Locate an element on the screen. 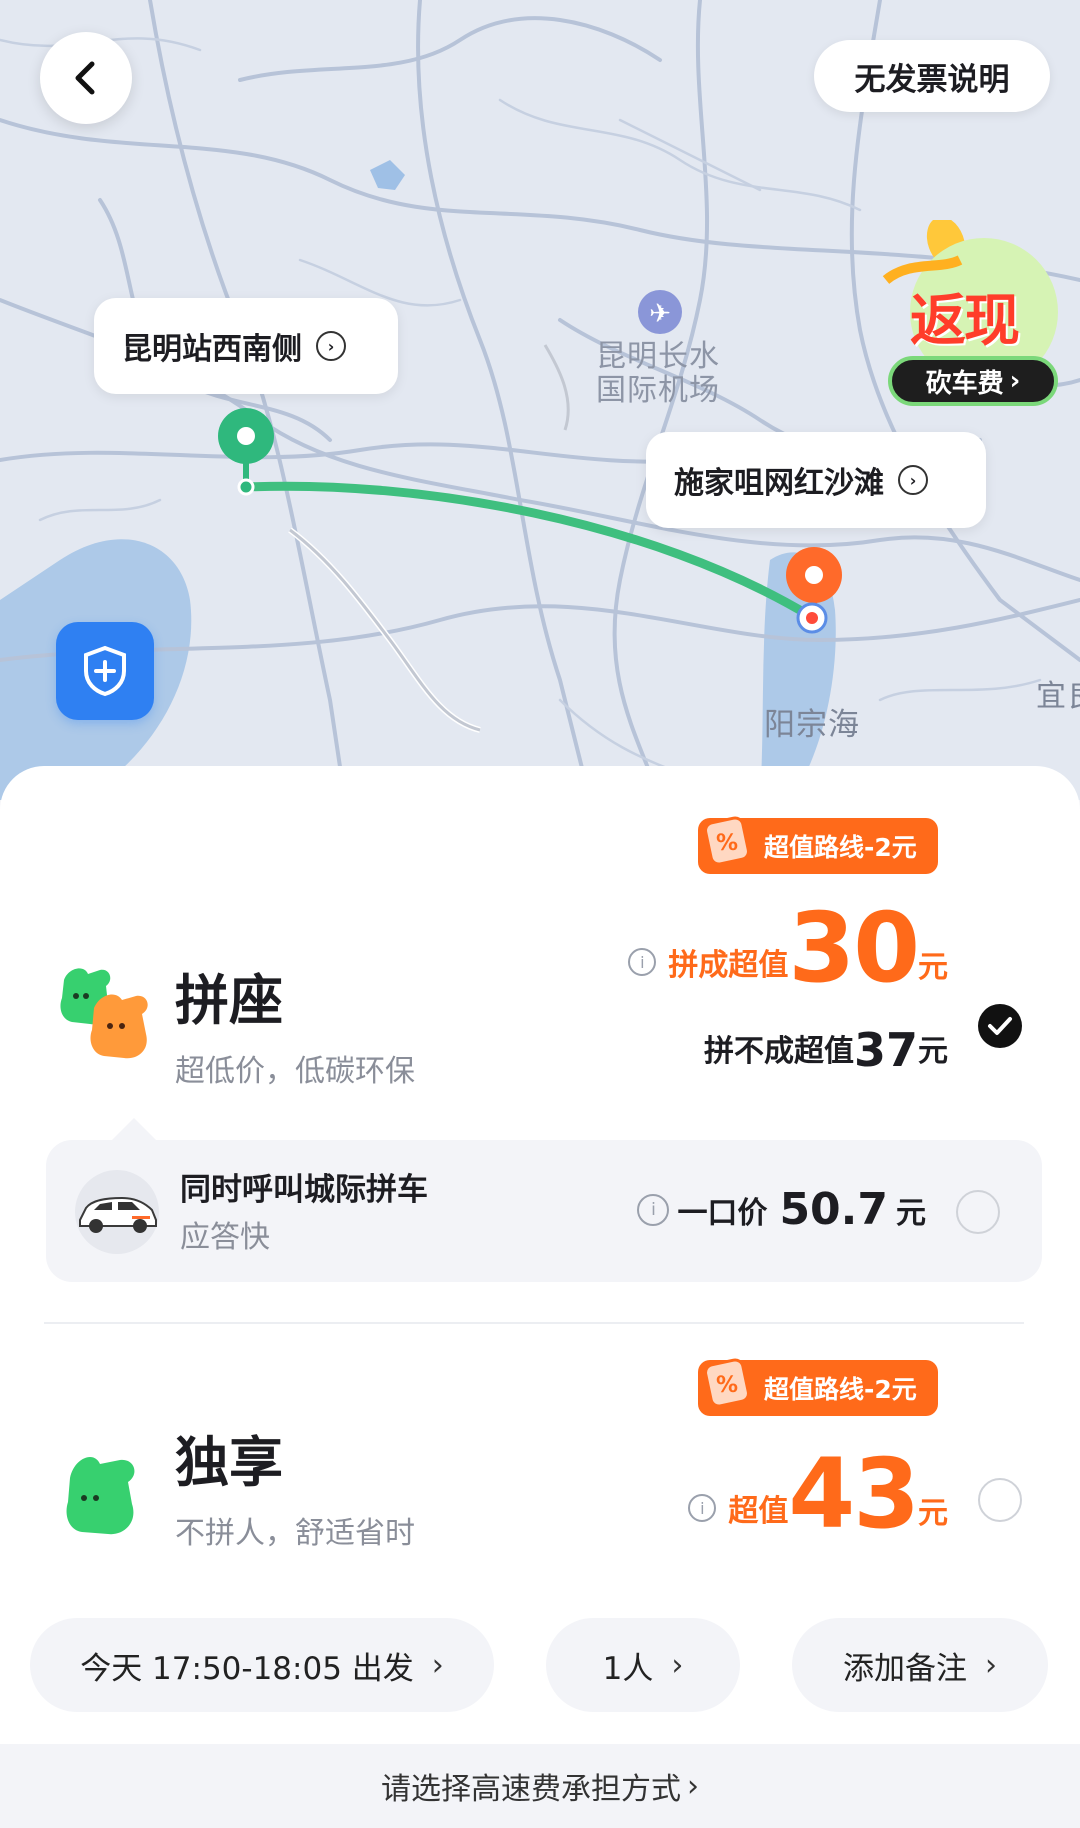 Image resolution: width=1080 pixels, height=1828 pixels. intercity-subtitle: 应答快 is located at coordinates (225, 1237).